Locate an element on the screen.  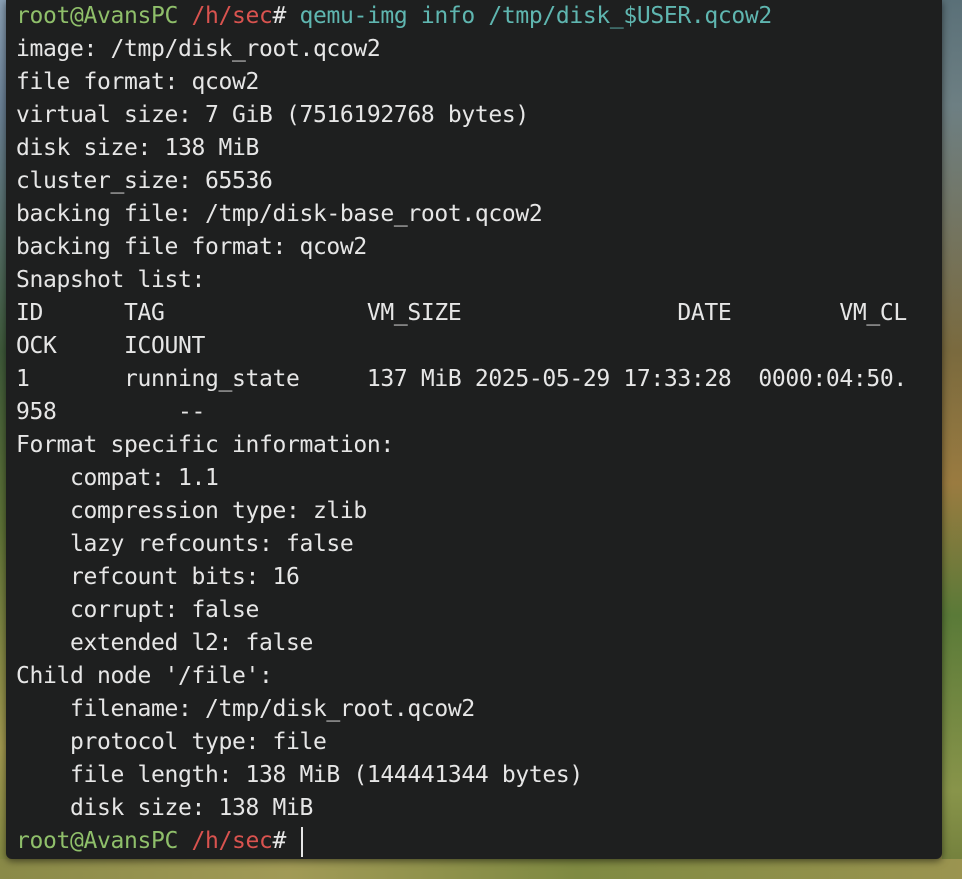
output-line: backing file format: qcow2 is located at coordinates (191, 247).